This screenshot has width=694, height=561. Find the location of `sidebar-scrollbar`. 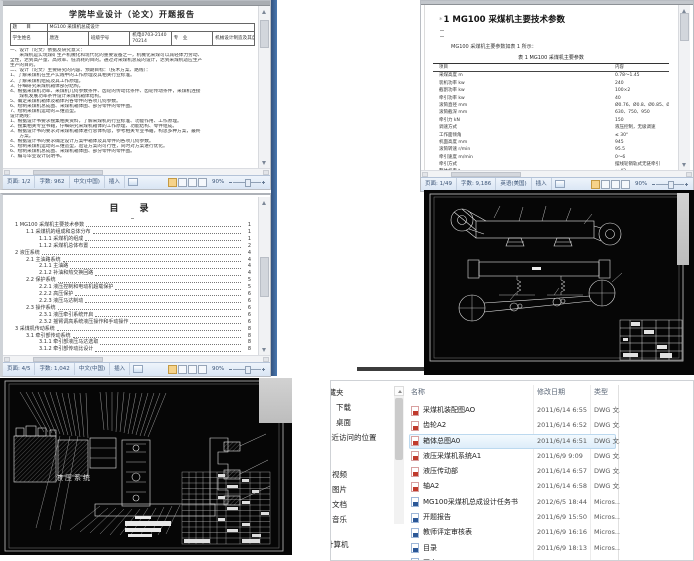

sidebar-scrollbar is located at coordinates (399, 455).